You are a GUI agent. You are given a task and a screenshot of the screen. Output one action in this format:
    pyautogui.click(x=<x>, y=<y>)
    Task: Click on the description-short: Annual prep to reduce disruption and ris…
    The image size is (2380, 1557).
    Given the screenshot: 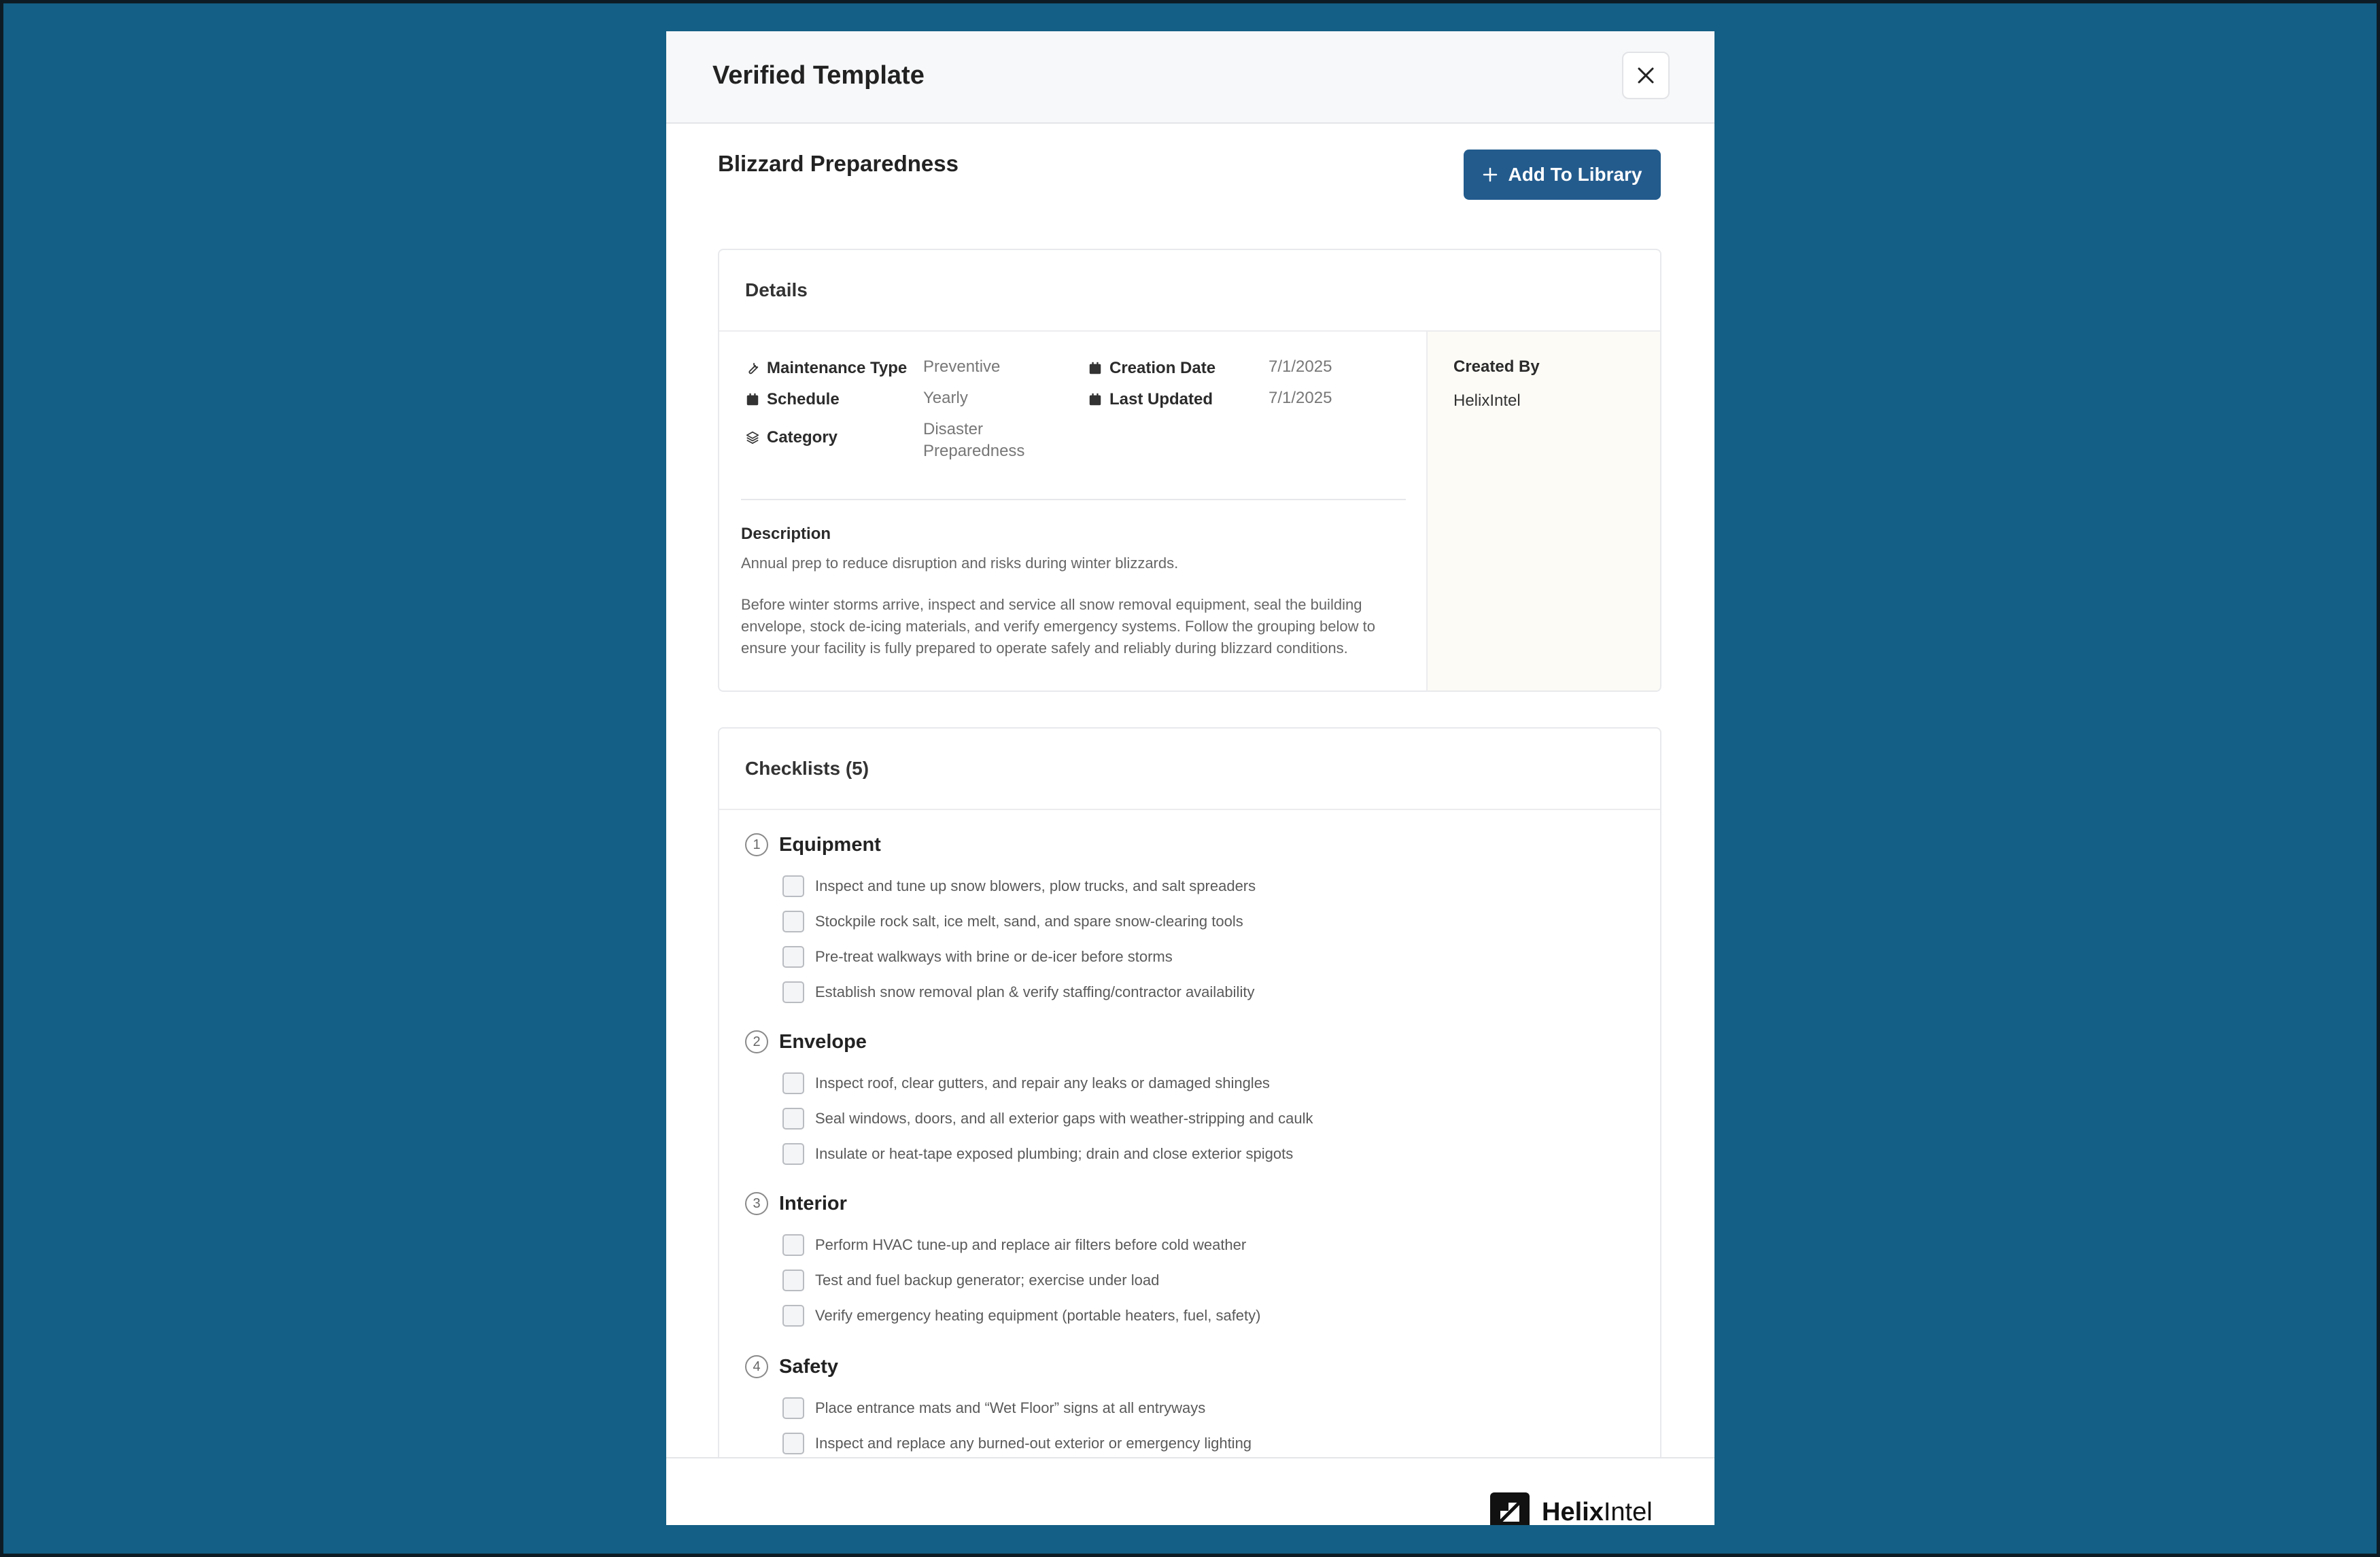 What is the action you would take?
    pyautogui.click(x=960, y=563)
    